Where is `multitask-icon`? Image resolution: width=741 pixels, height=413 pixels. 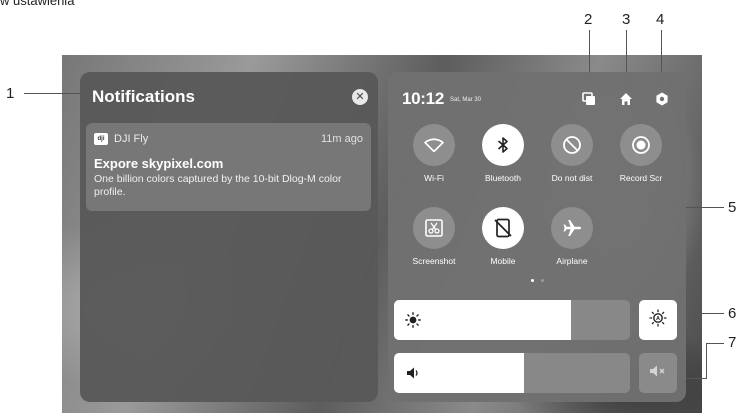
multitask-icon is located at coordinates (589, 99).